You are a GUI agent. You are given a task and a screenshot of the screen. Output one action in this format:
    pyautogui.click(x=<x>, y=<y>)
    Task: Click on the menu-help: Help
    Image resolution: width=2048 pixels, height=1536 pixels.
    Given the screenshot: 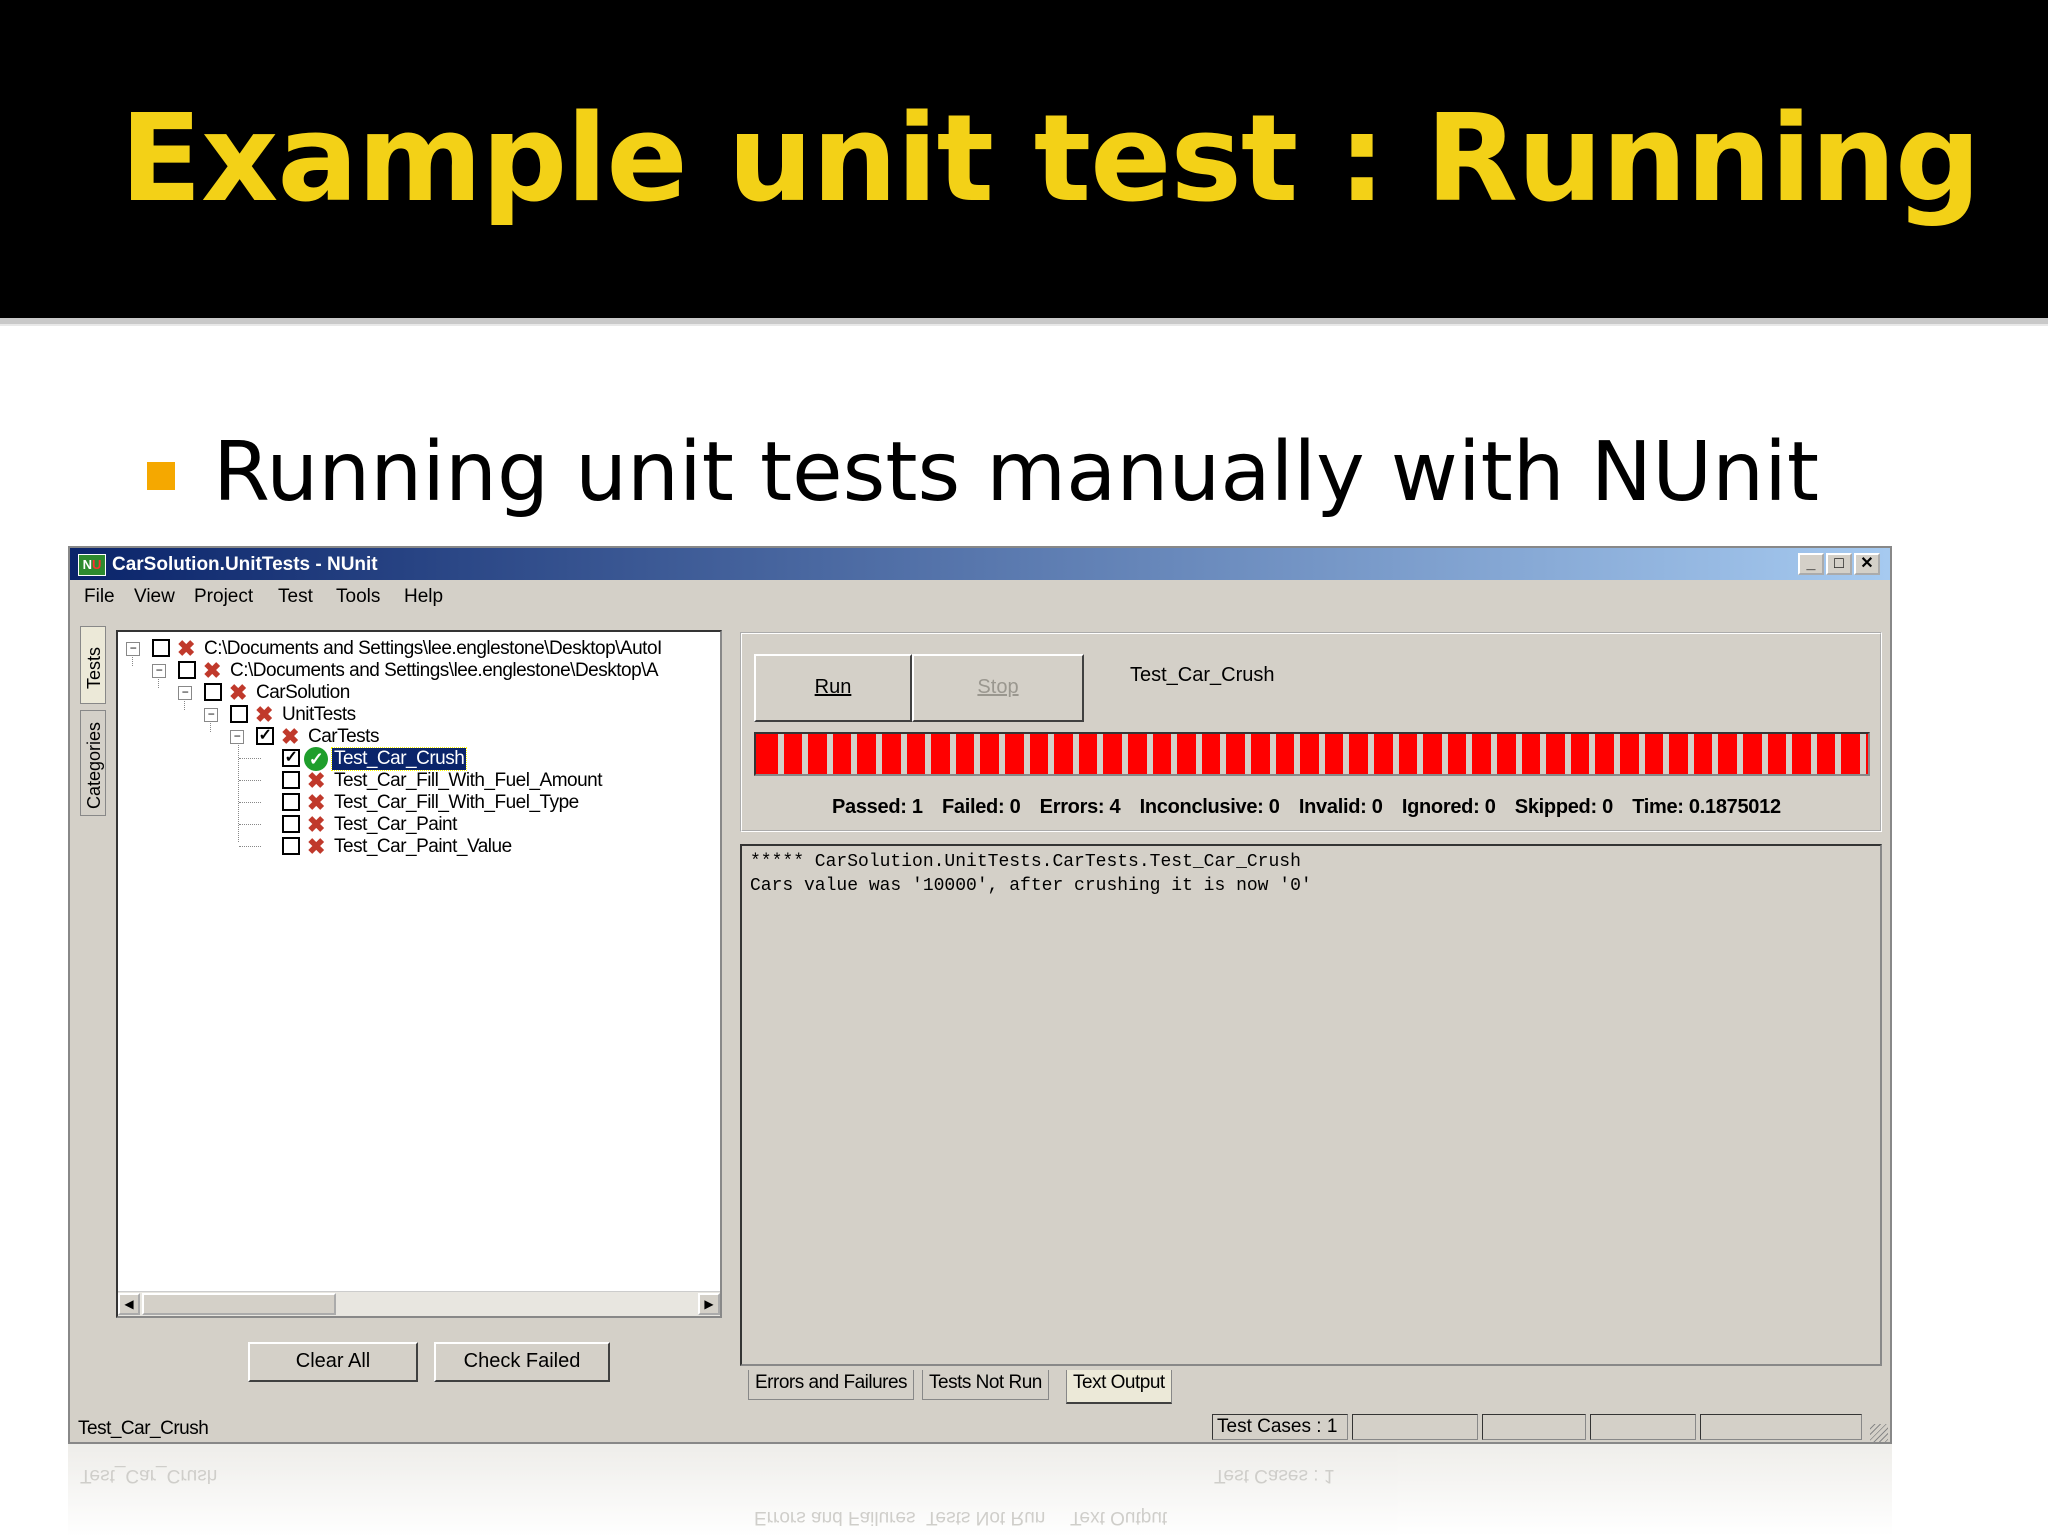 What is the action you would take?
    pyautogui.click(x=423, y=597)
    